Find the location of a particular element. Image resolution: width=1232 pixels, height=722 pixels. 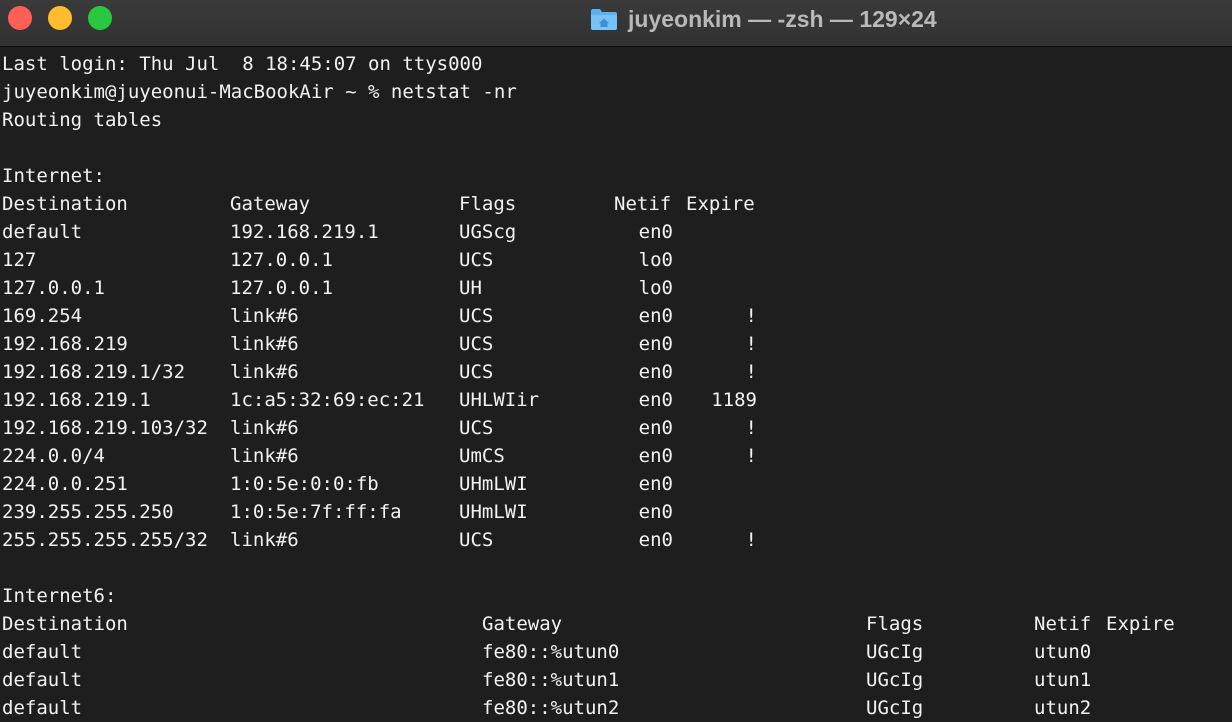

destination-cell: 255.255.255.255/32 is located at coordinates (105, 540).